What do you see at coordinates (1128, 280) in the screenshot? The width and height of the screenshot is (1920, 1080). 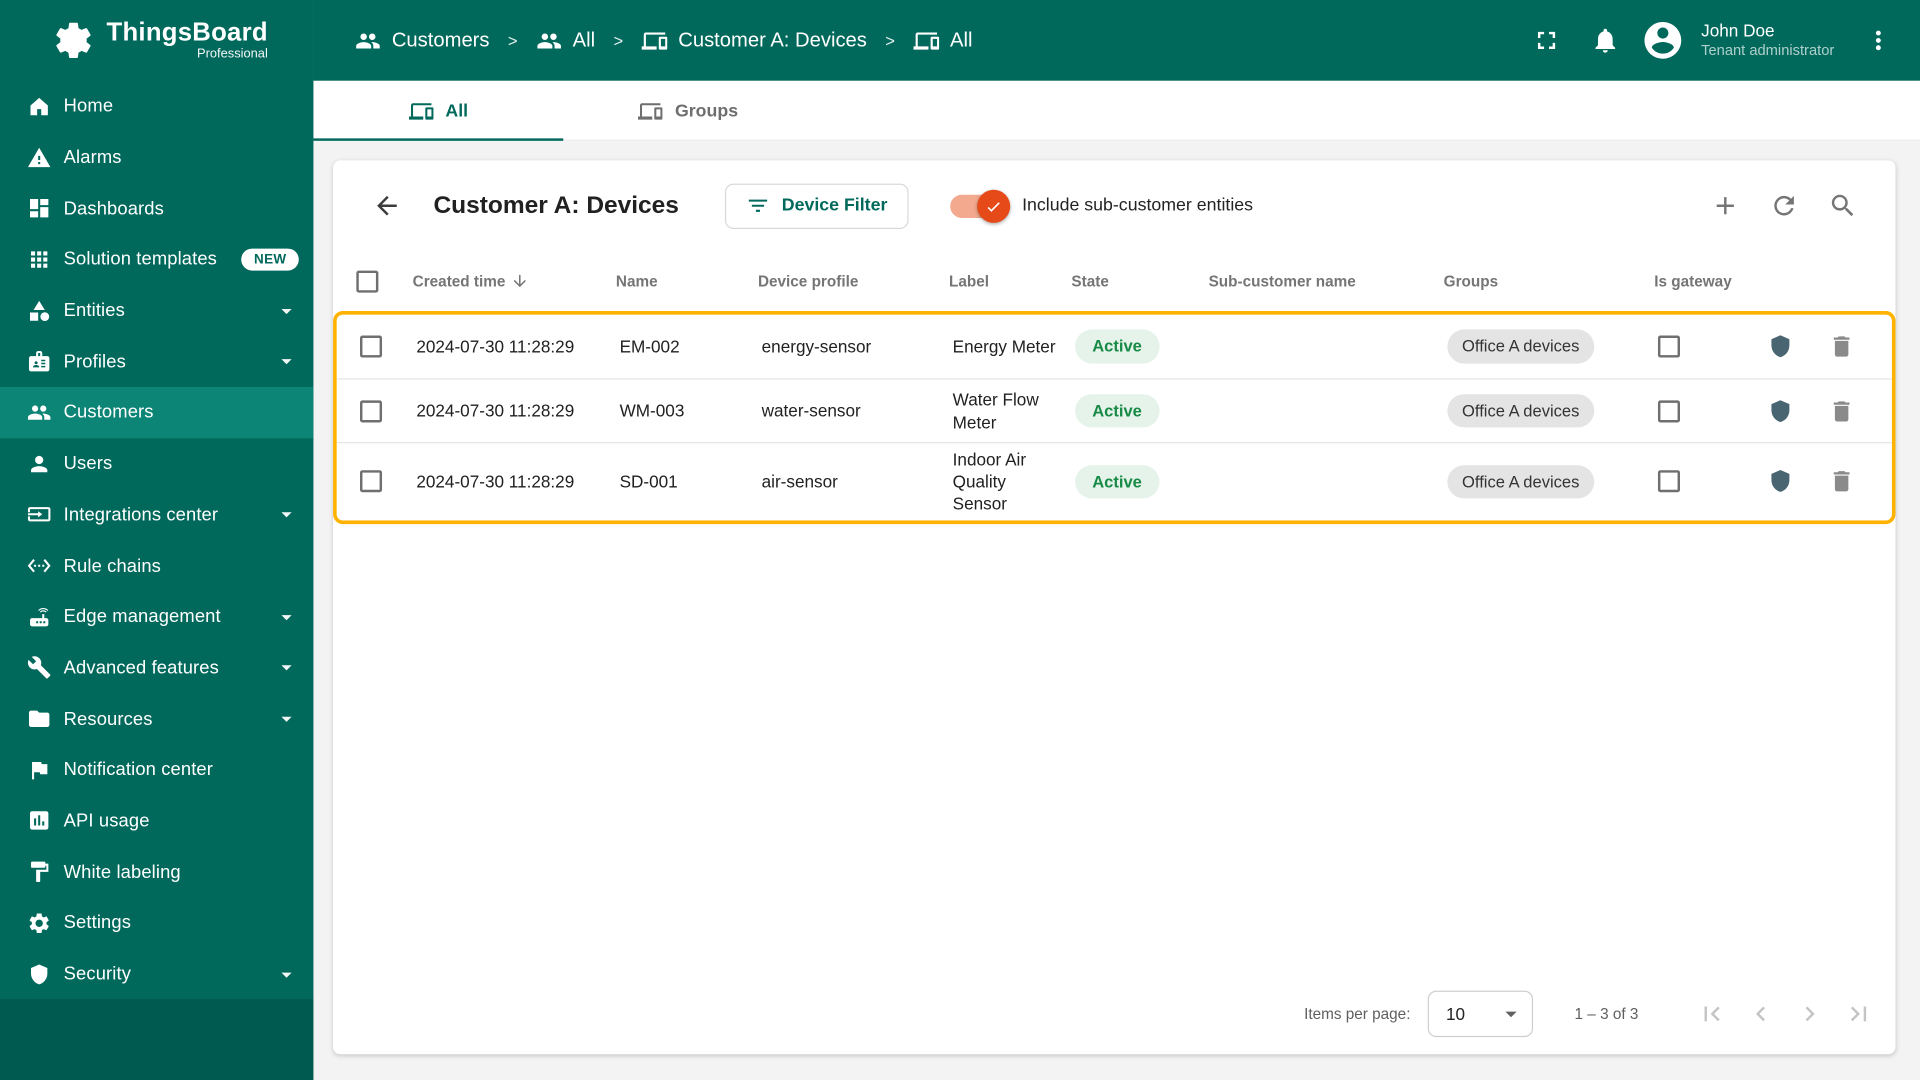 I see `column-header-state: State` at bounding box center [1128, 280].